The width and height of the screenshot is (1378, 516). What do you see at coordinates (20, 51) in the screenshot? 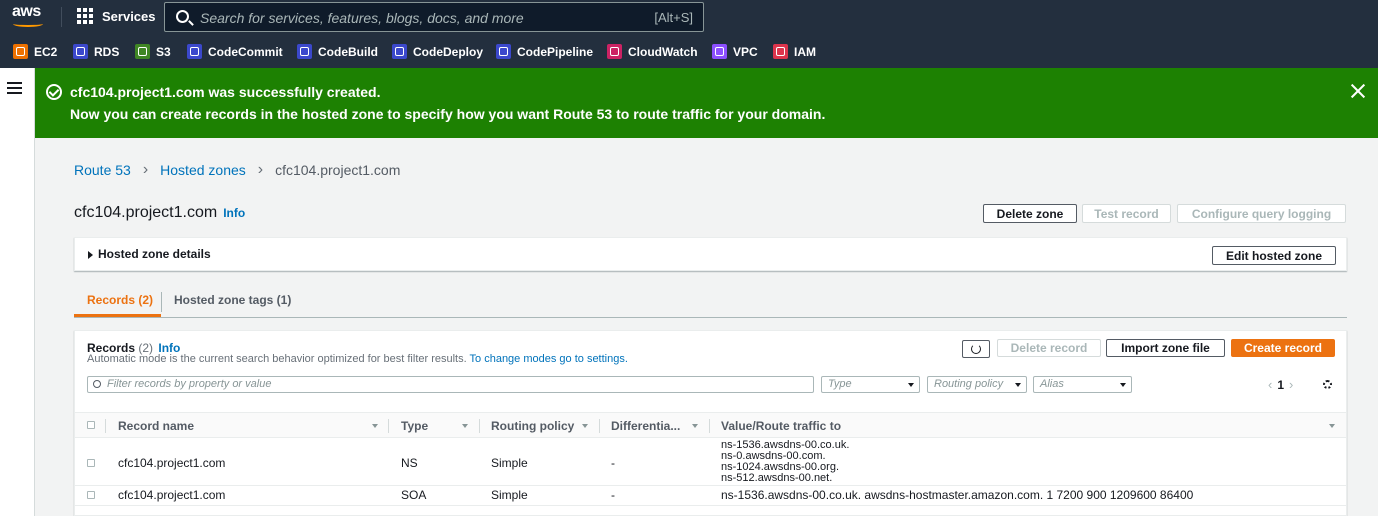
I see `ec2-icon` at bounding box center [20, 51].